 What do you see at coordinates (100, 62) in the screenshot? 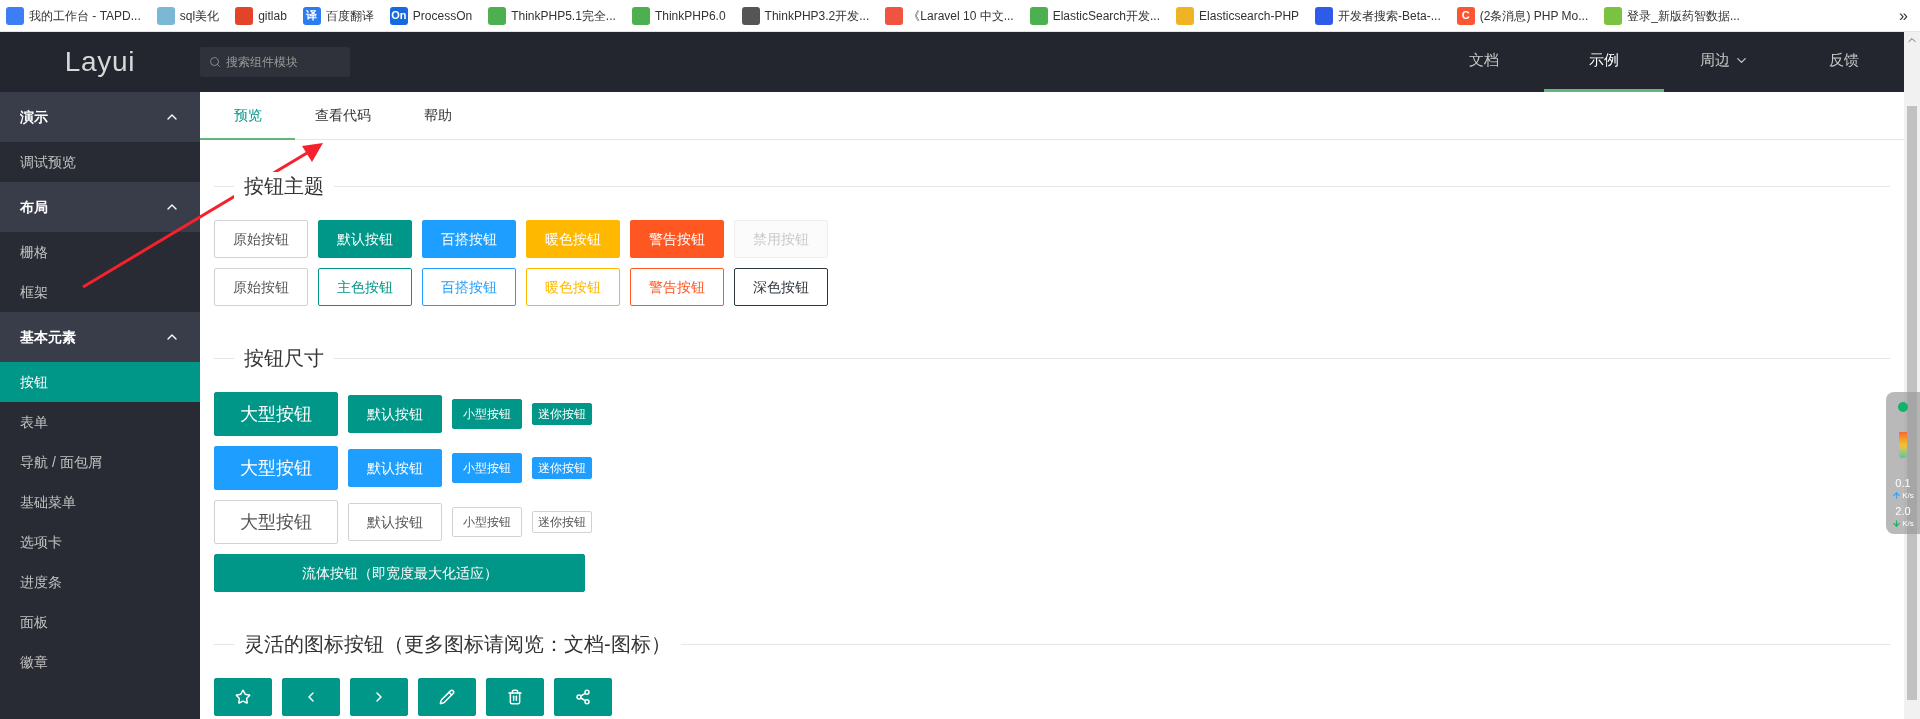
I see `logo: Layui` at bounding box center [100, 62].